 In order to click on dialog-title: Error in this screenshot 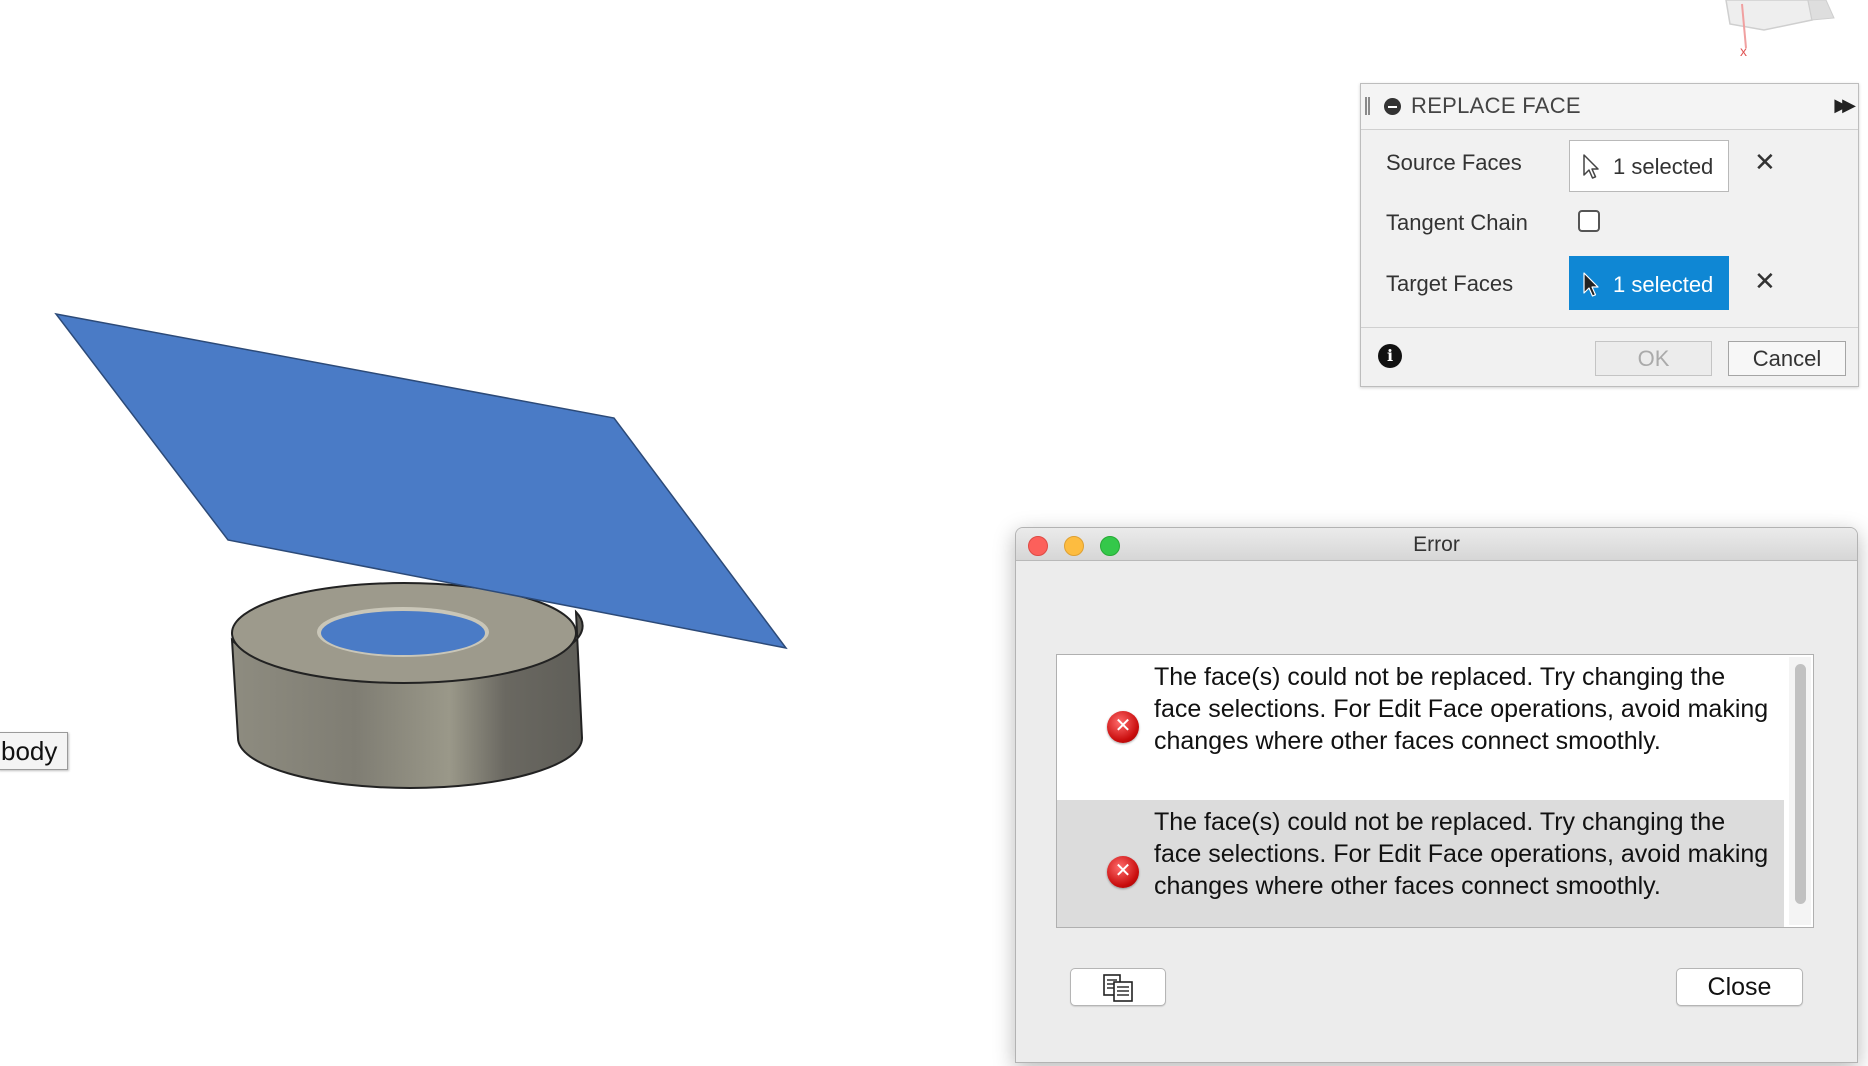, I will do `click(1436, 544)`.